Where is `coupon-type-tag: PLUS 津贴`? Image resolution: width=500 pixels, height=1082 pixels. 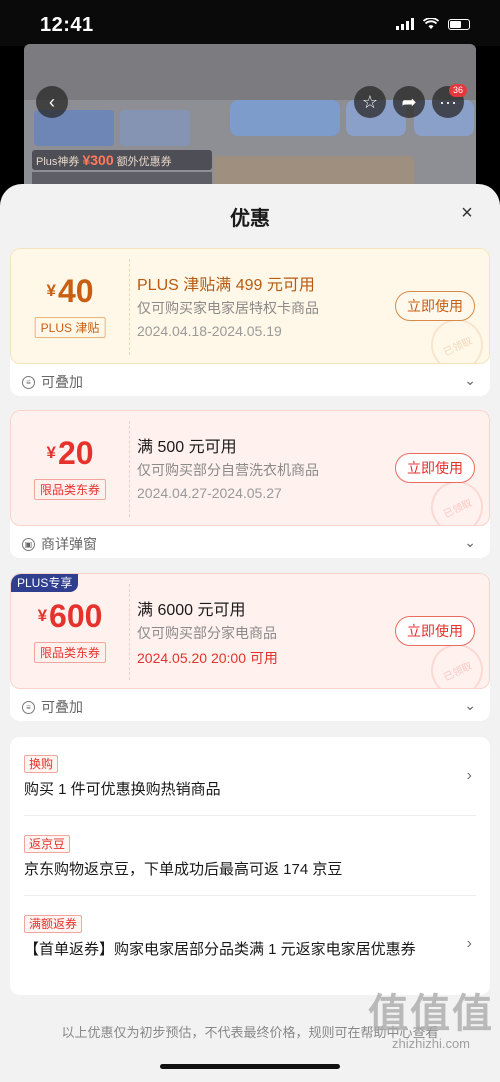 coupon-type-tag: PLUS 津贴 is located at coordinates (70, 327).